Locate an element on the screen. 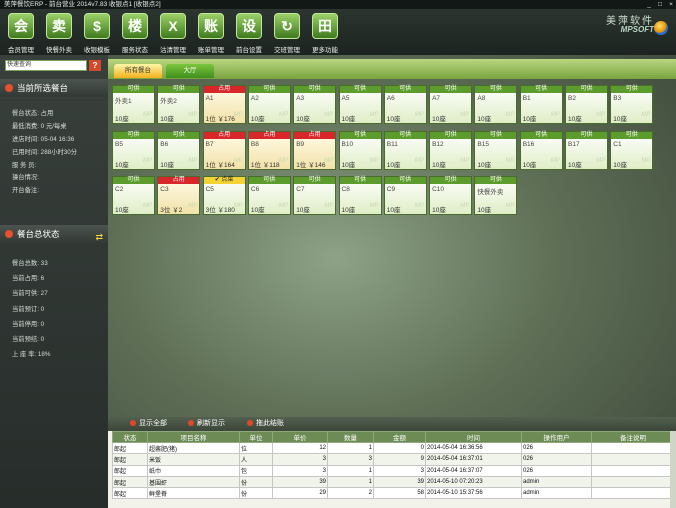 The height and width of the screenshot is (508, 676). table-card: 可供 C10 10座 MP is located at coordinates (451, 195).